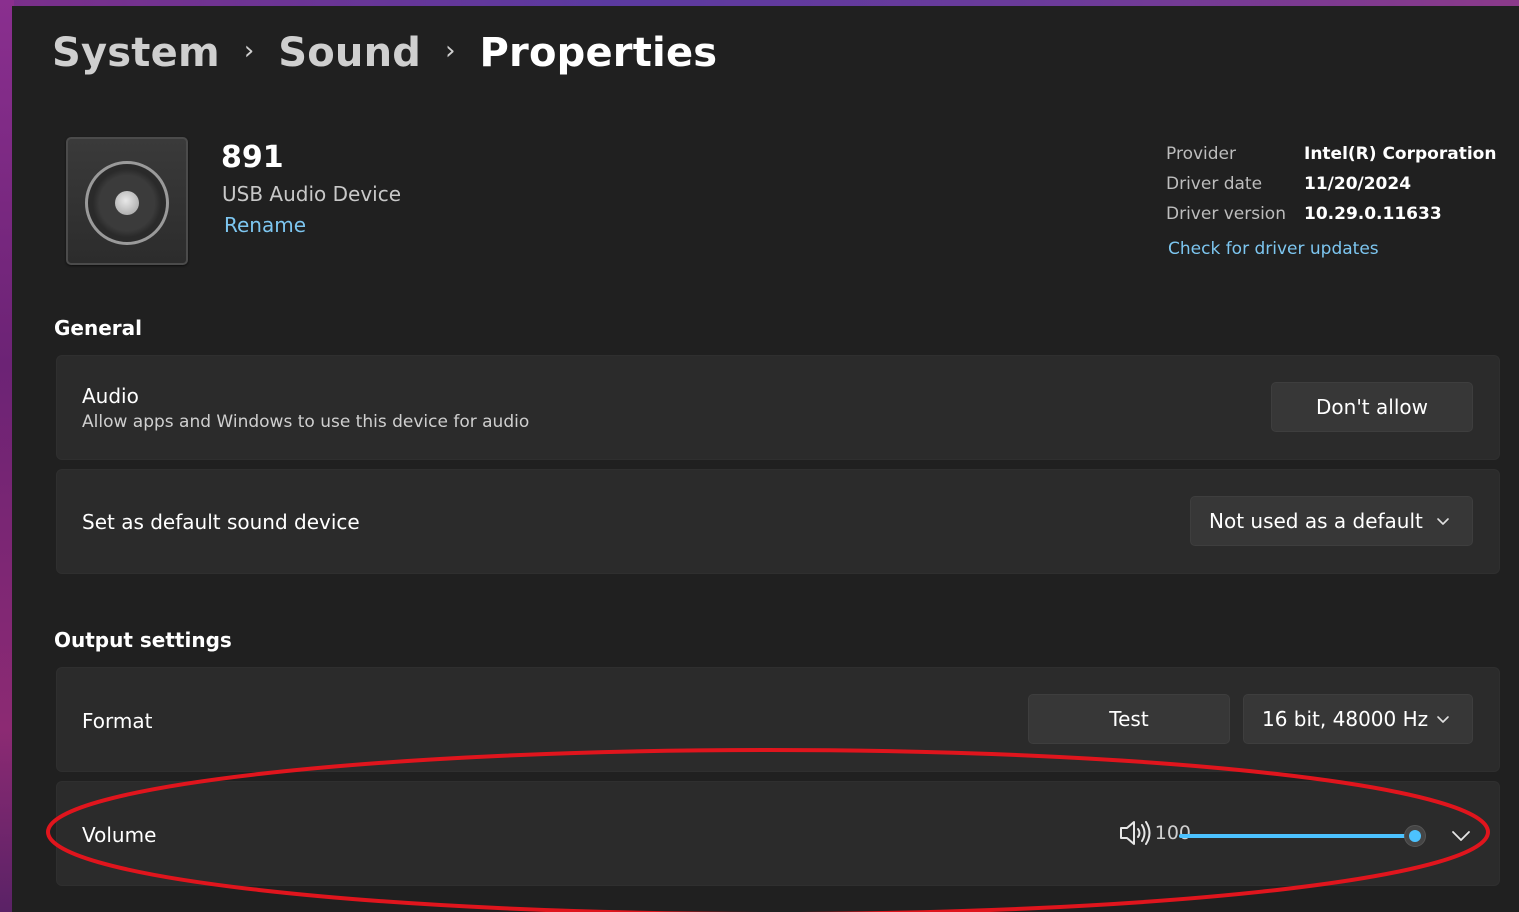 The height and width of the screenshot is (912, 1519). I want to click on provider-value: Intel(R) Corporation, so click(1400, 154).